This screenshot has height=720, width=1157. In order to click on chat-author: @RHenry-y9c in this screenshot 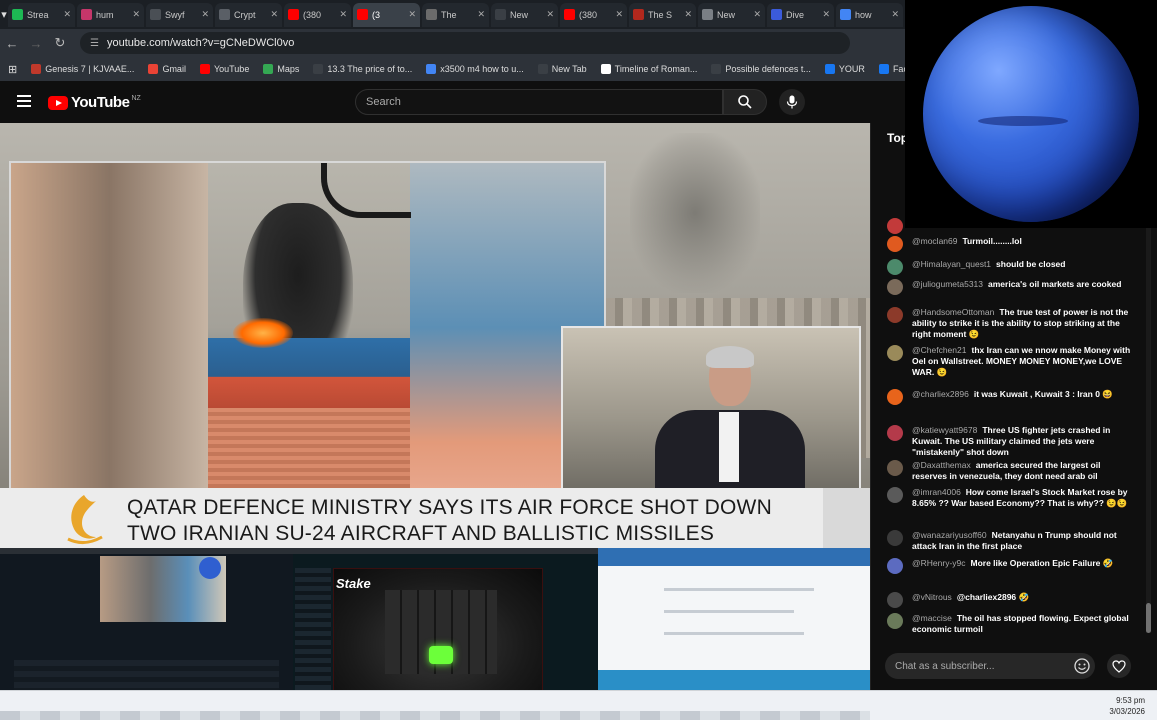, I will do `click(939, 563)`.